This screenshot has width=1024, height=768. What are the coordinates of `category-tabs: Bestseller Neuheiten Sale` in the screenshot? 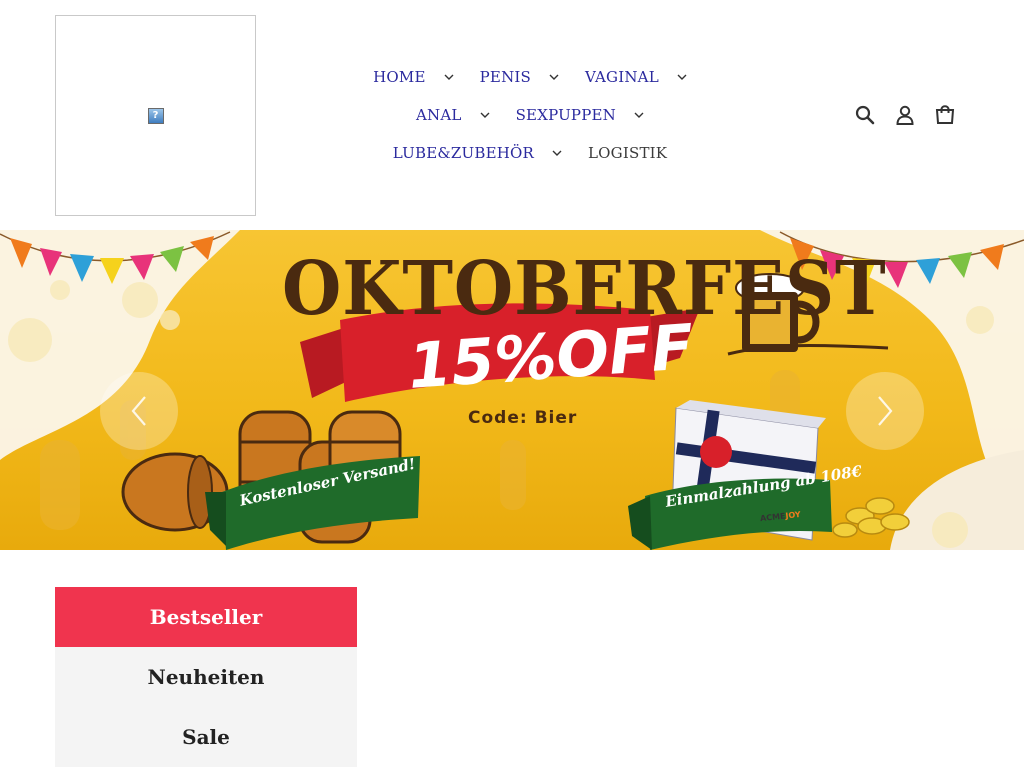 It's located at (206, 677).